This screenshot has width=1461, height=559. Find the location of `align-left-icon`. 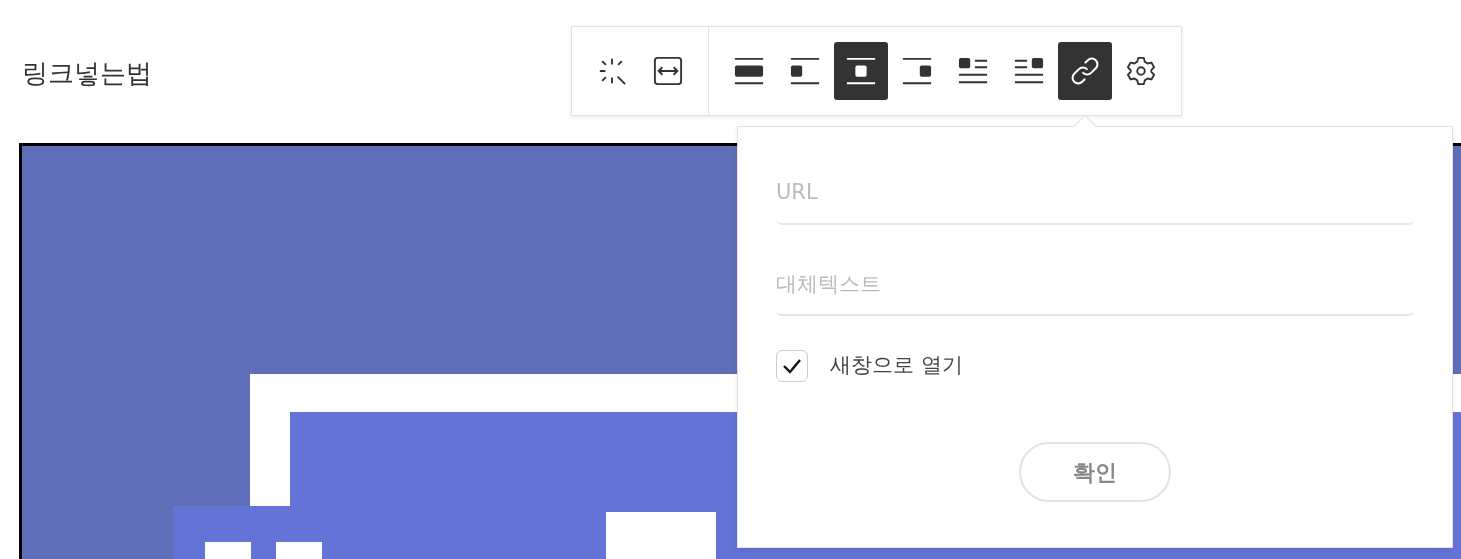

align-left-icon is located at coordinates (805, 71).